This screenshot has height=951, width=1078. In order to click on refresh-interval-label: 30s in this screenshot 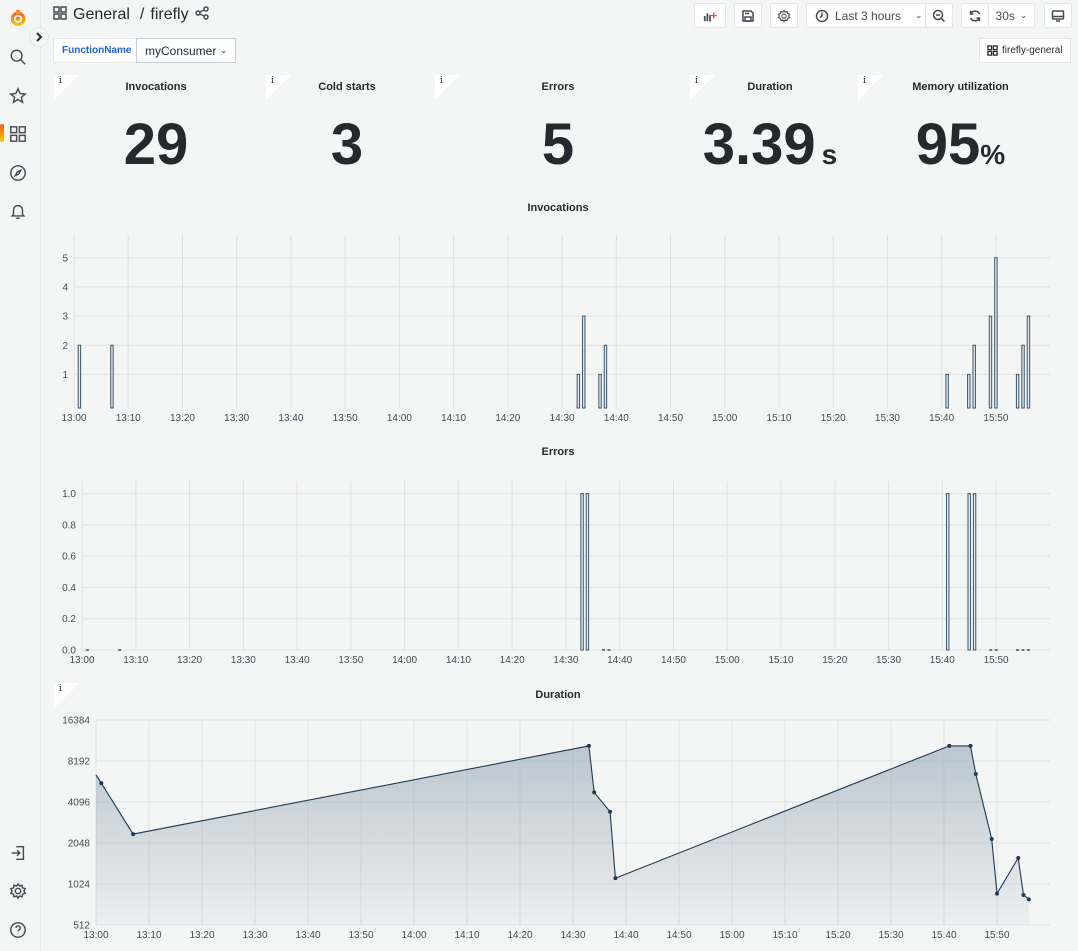, I will do `click(1005, 15)`.